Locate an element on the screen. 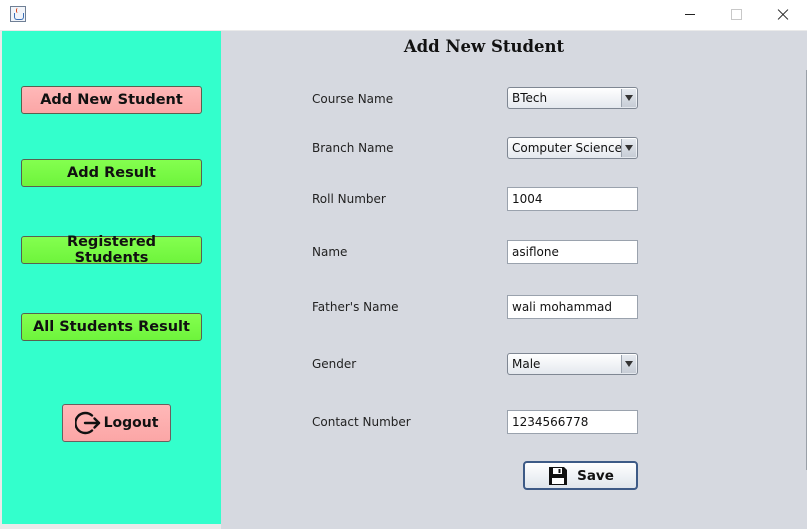  roll-number-label: Roll Number is located at coordinates (349, 199).